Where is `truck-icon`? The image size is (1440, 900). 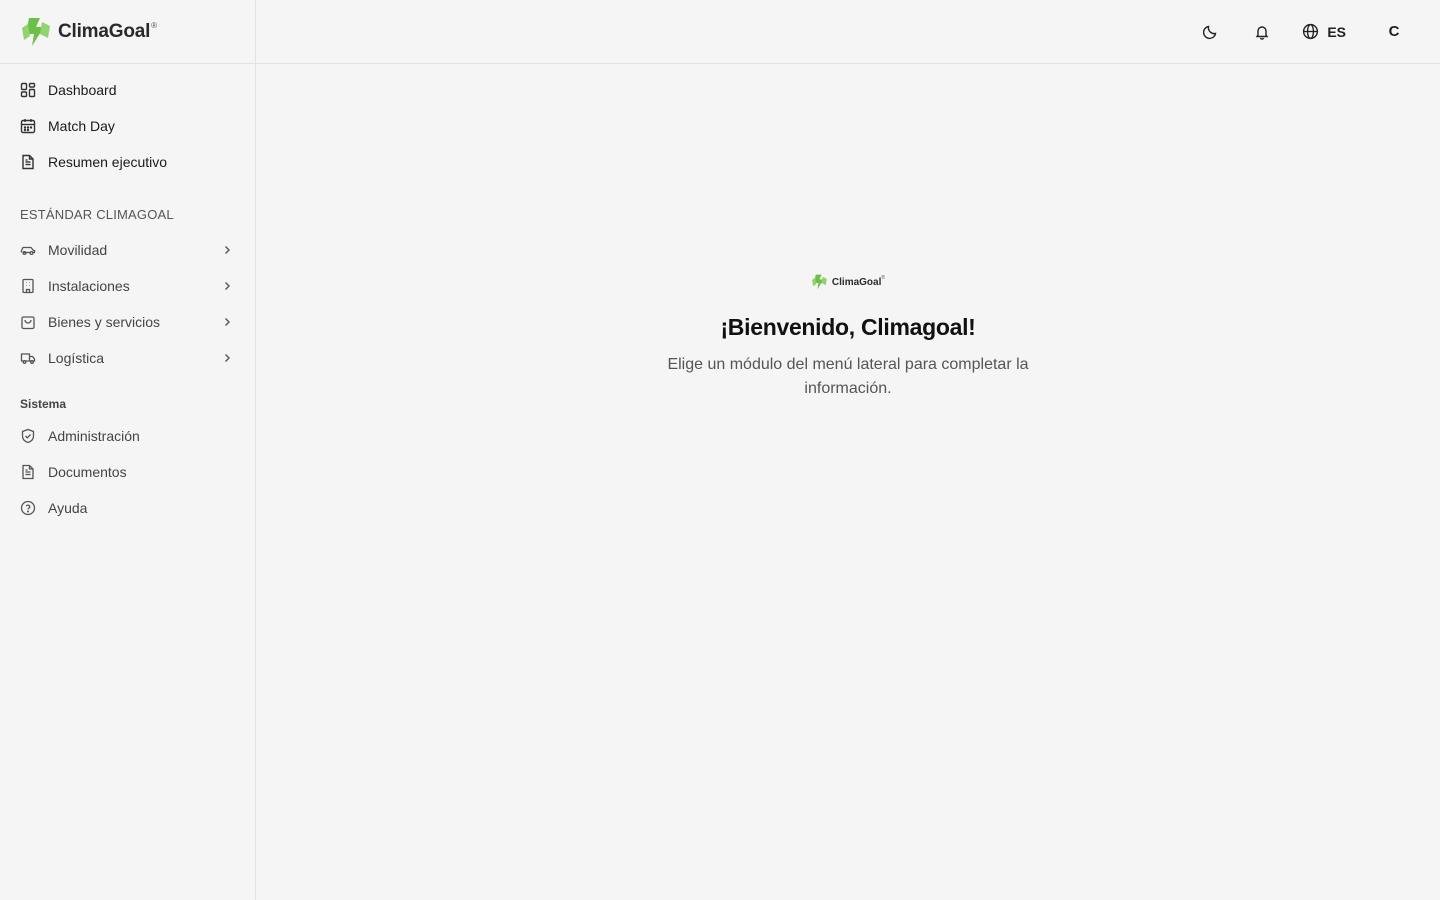
truck-icon is located at coordinates (28, 358).